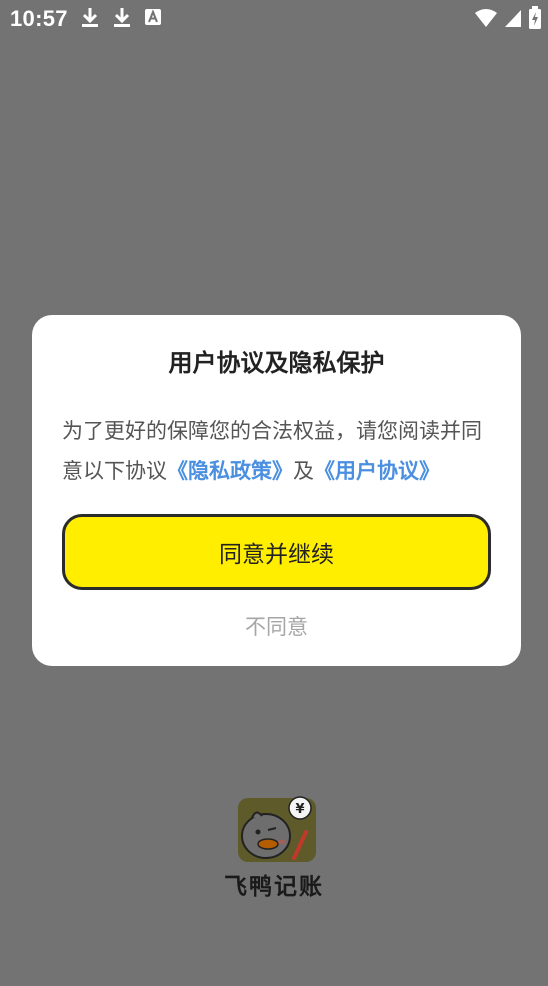  I want to click on user-agreement-link: 《用户协议》, so click(377, 471).